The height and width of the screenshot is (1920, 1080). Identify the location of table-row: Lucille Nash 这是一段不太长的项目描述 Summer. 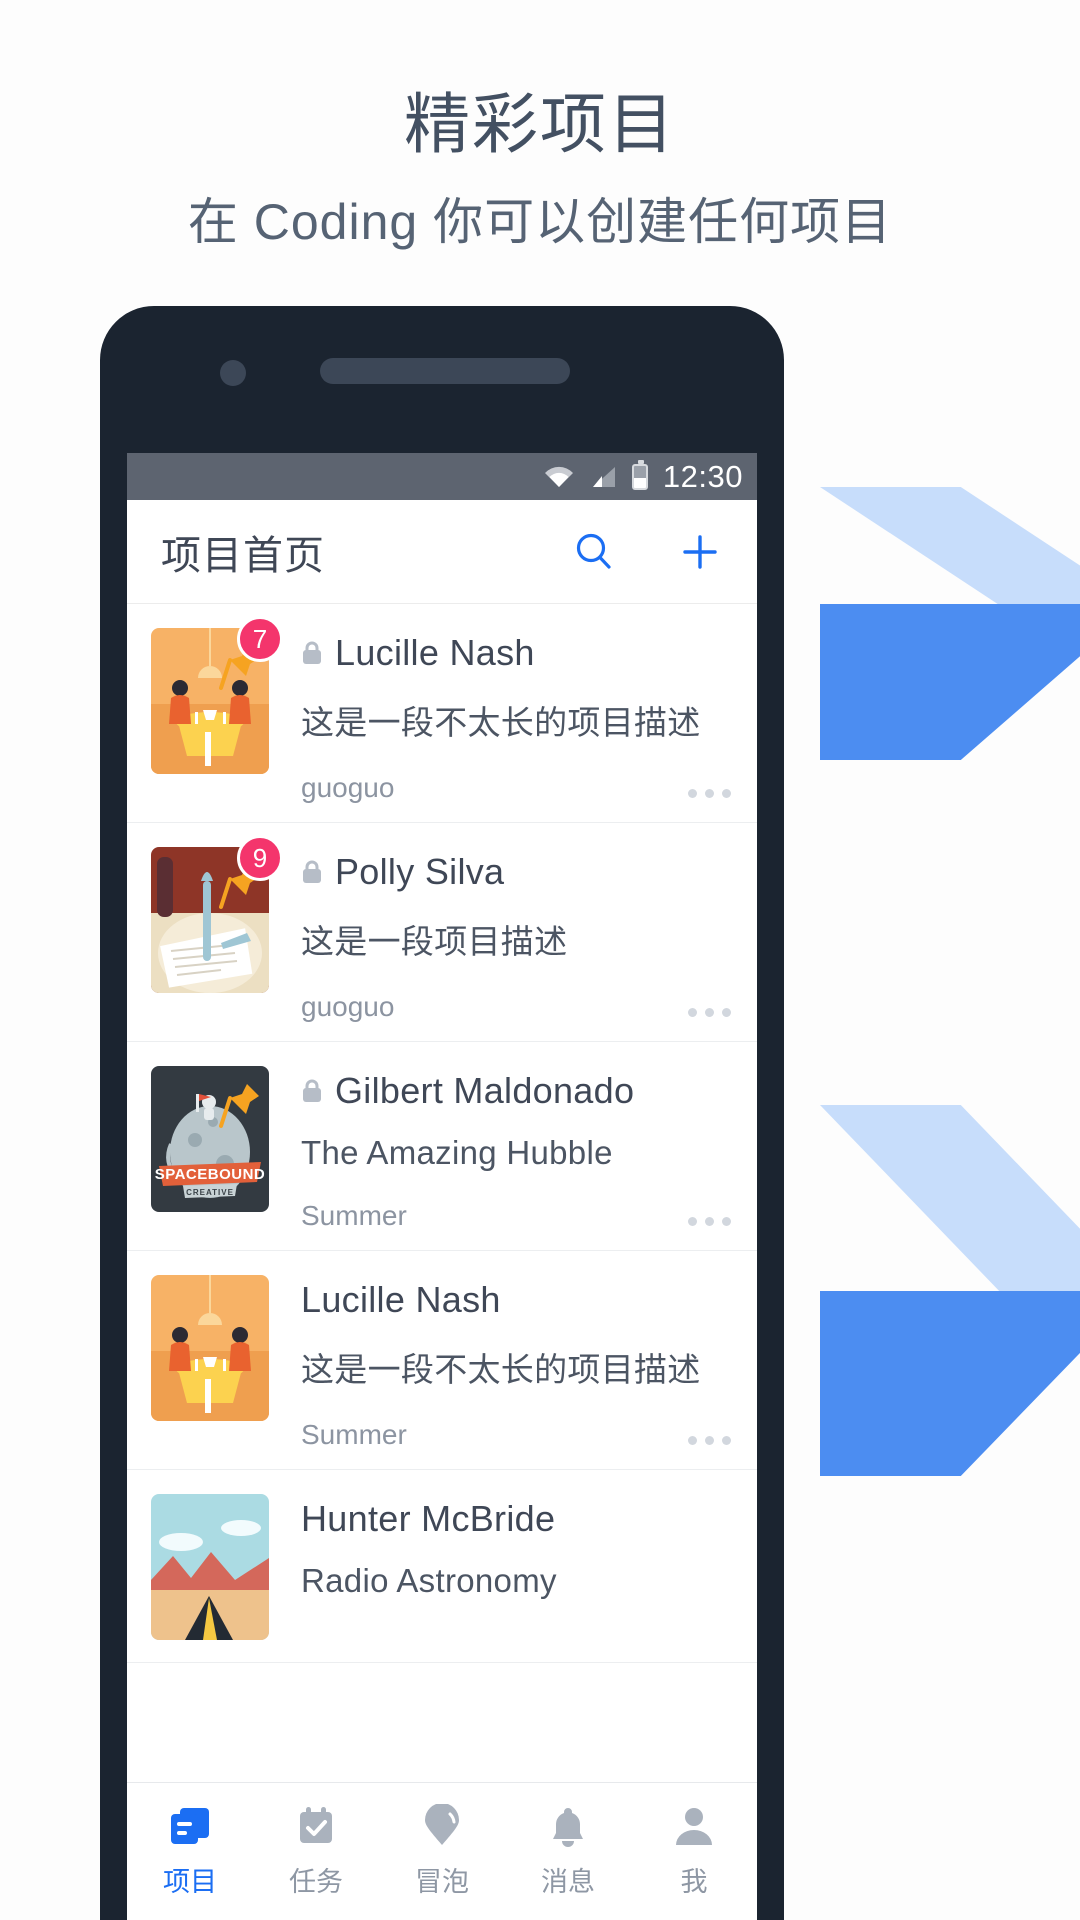
(442, 1360).